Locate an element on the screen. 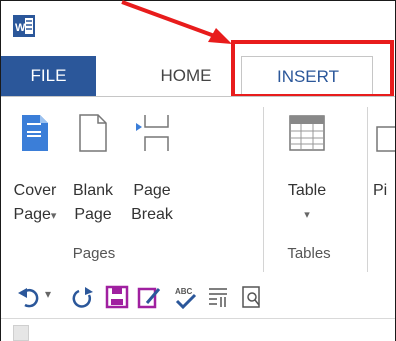  pages-group-label: Pages is located at coordinates (94, 253).